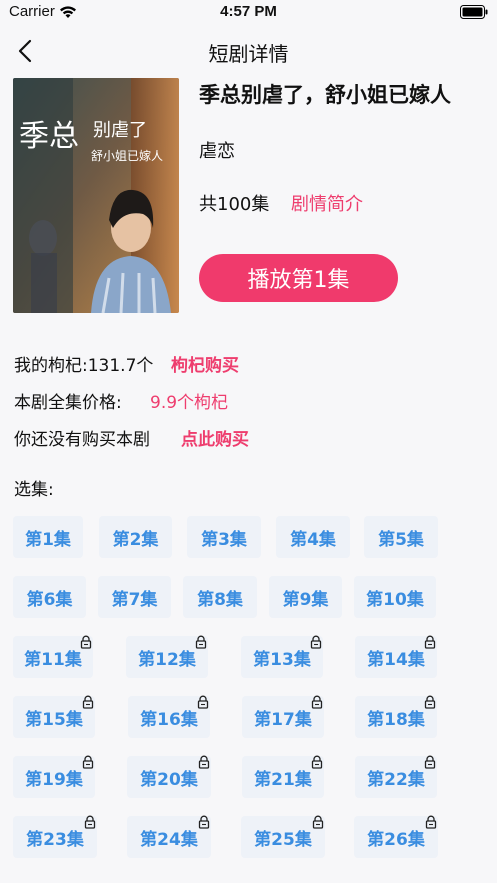 This screenshot has width=497, height=883. I want to click on episode-button: 第7集, so click(134, 597).